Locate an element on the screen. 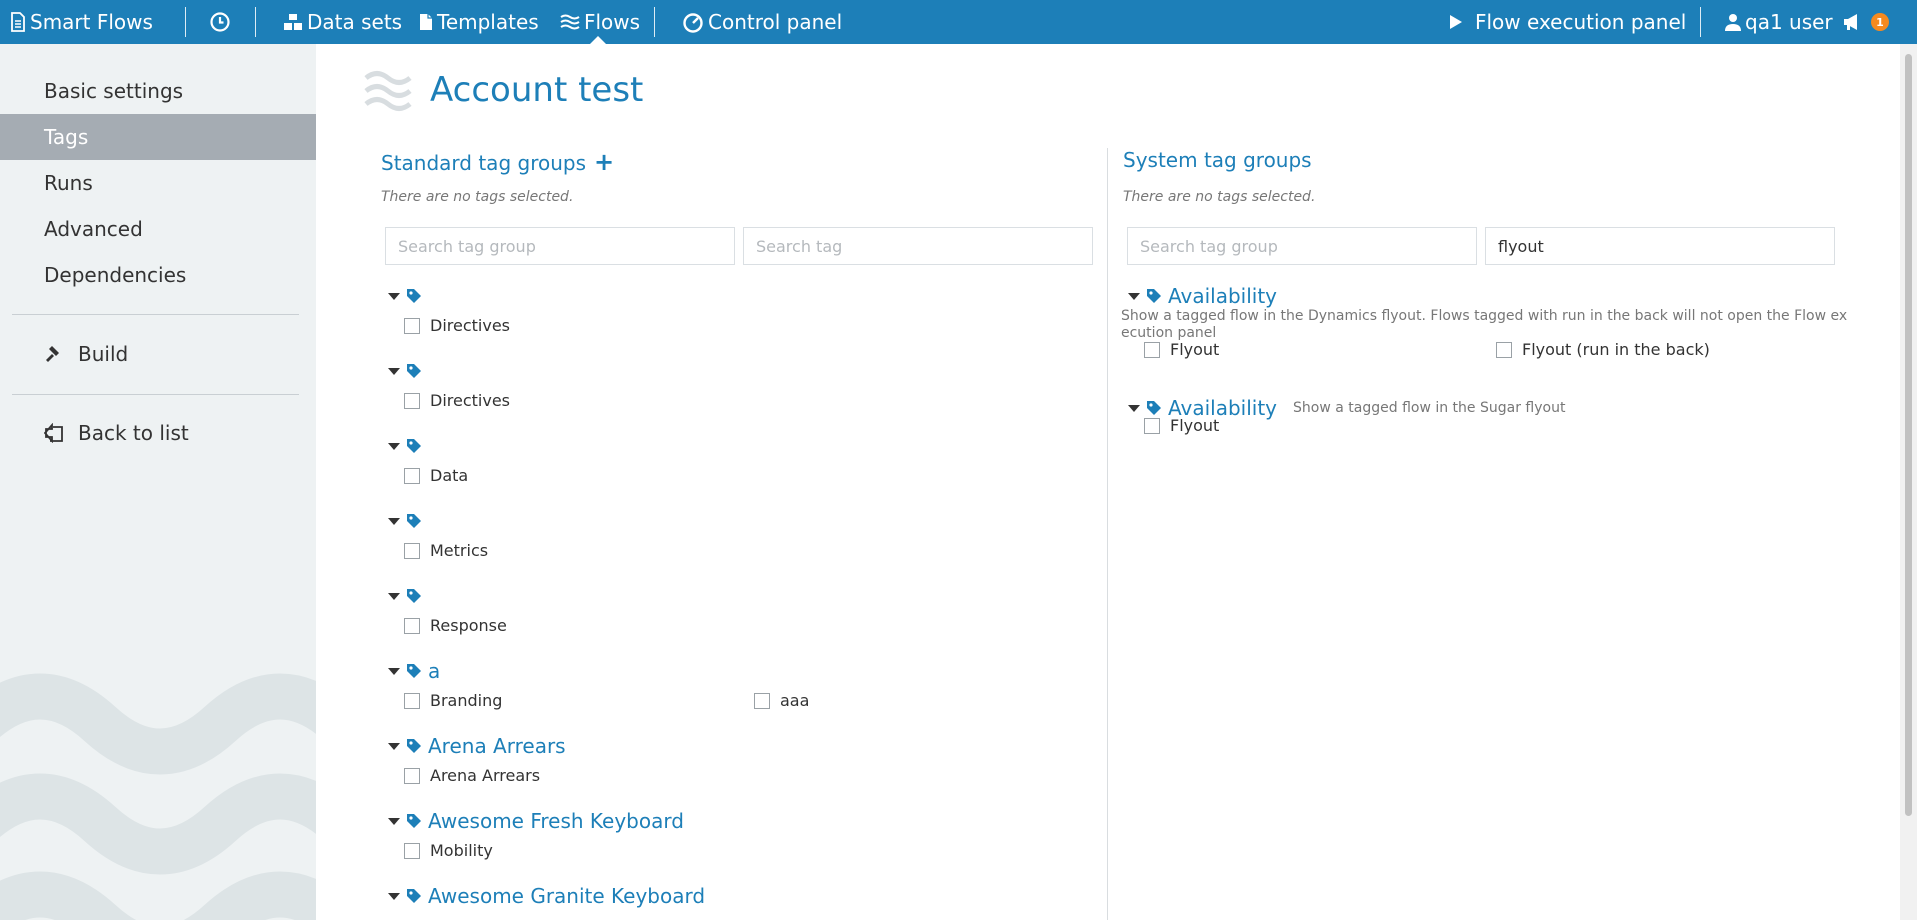 The image size is (1917, 920). vertical-scrollbar is located at coordinates (1908, 482).